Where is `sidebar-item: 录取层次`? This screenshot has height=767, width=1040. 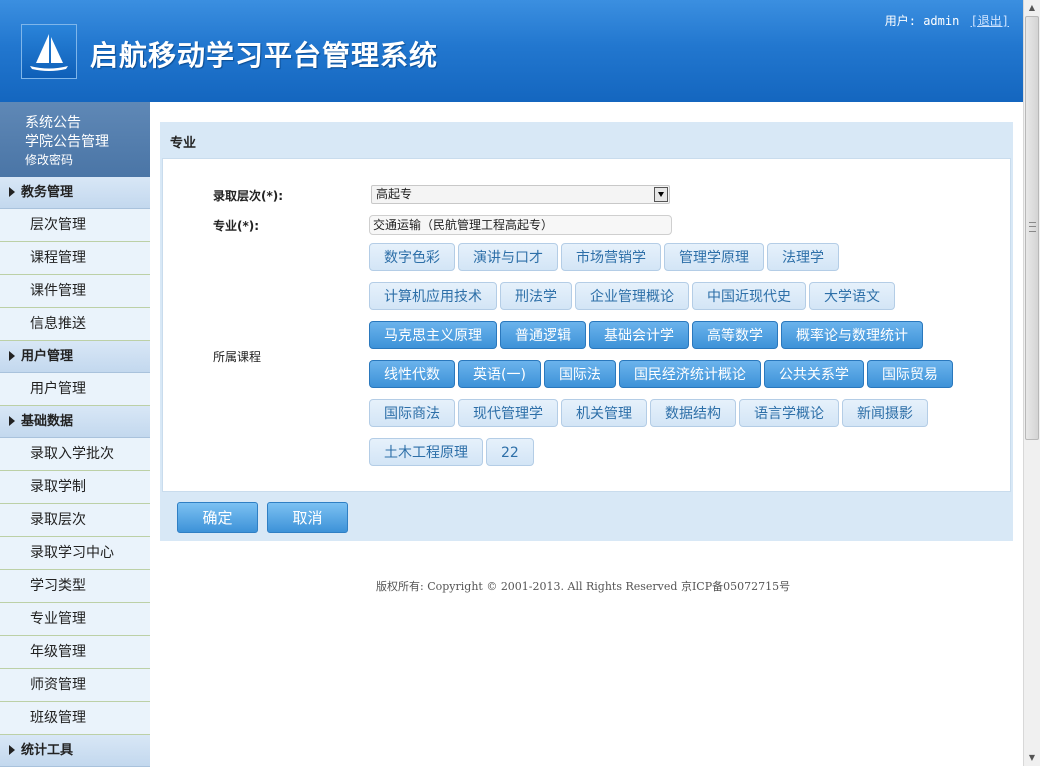 sidebar-item: 录取层次 is located at coordinates (75, 520).